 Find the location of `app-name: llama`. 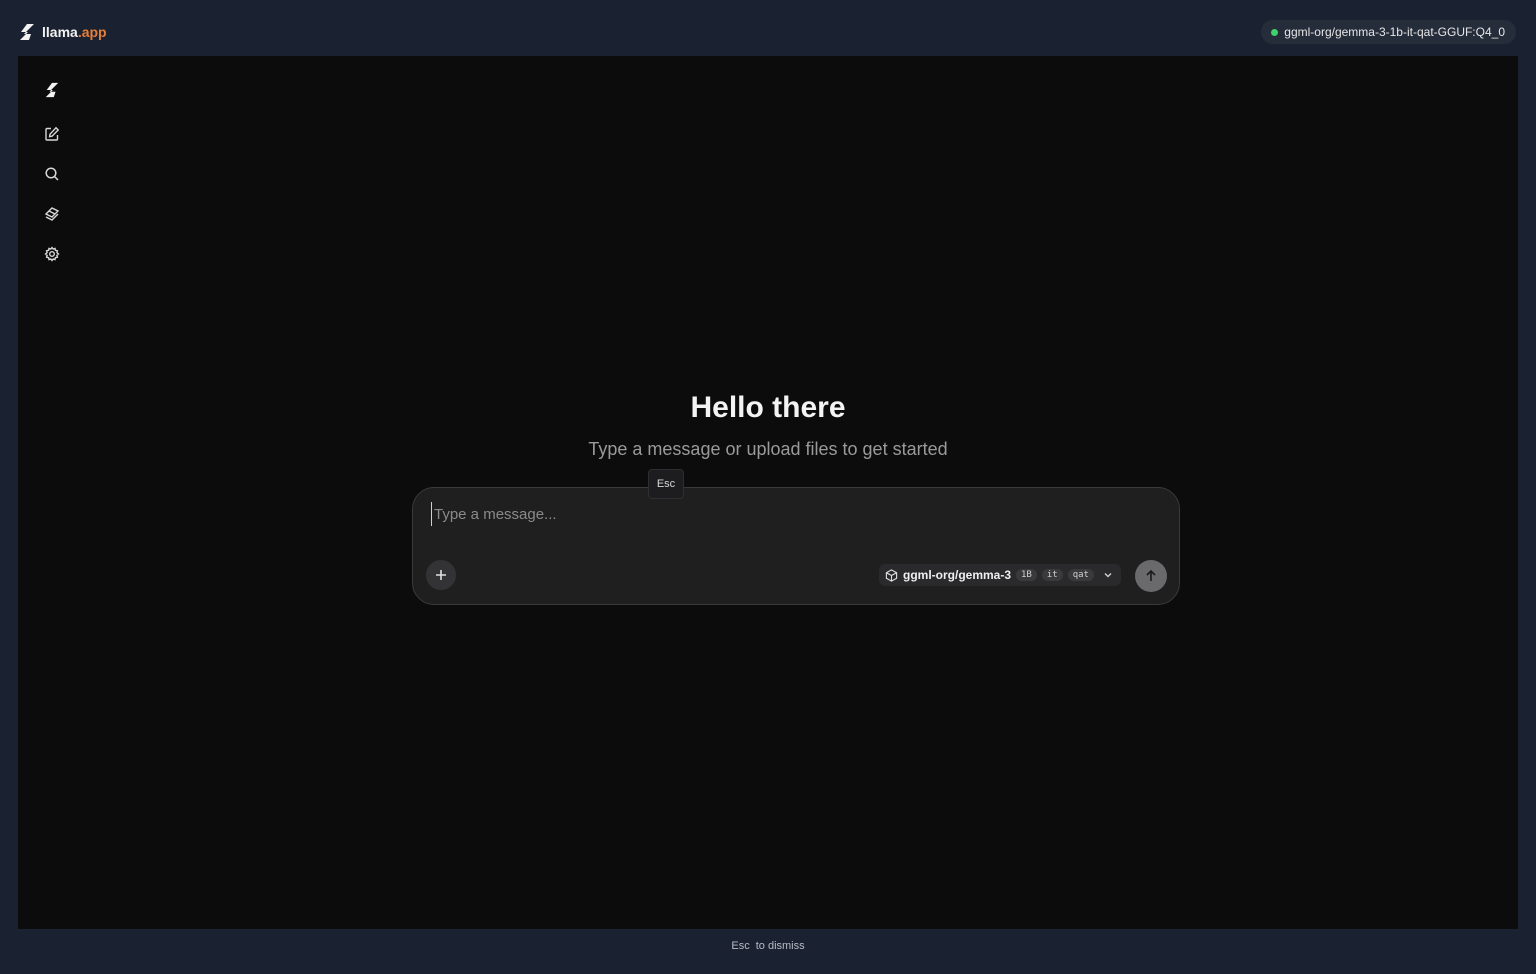

app-name: llama is located at coordinates (60, 32).